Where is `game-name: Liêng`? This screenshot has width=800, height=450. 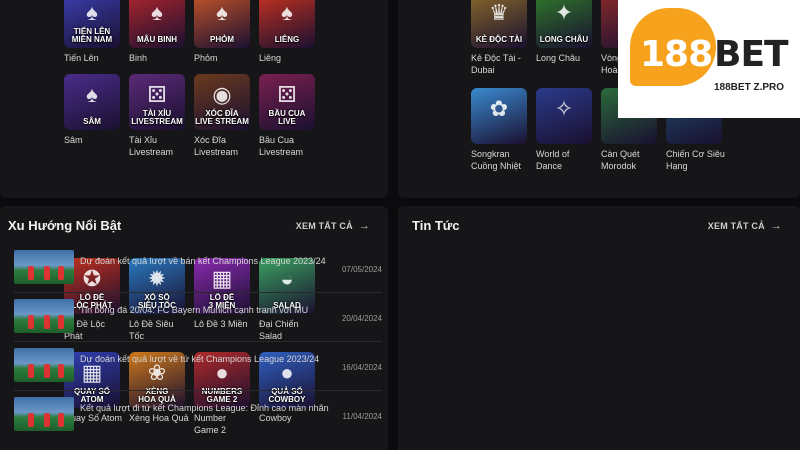 game-name: Liêng is located at coordinates (270, 58).